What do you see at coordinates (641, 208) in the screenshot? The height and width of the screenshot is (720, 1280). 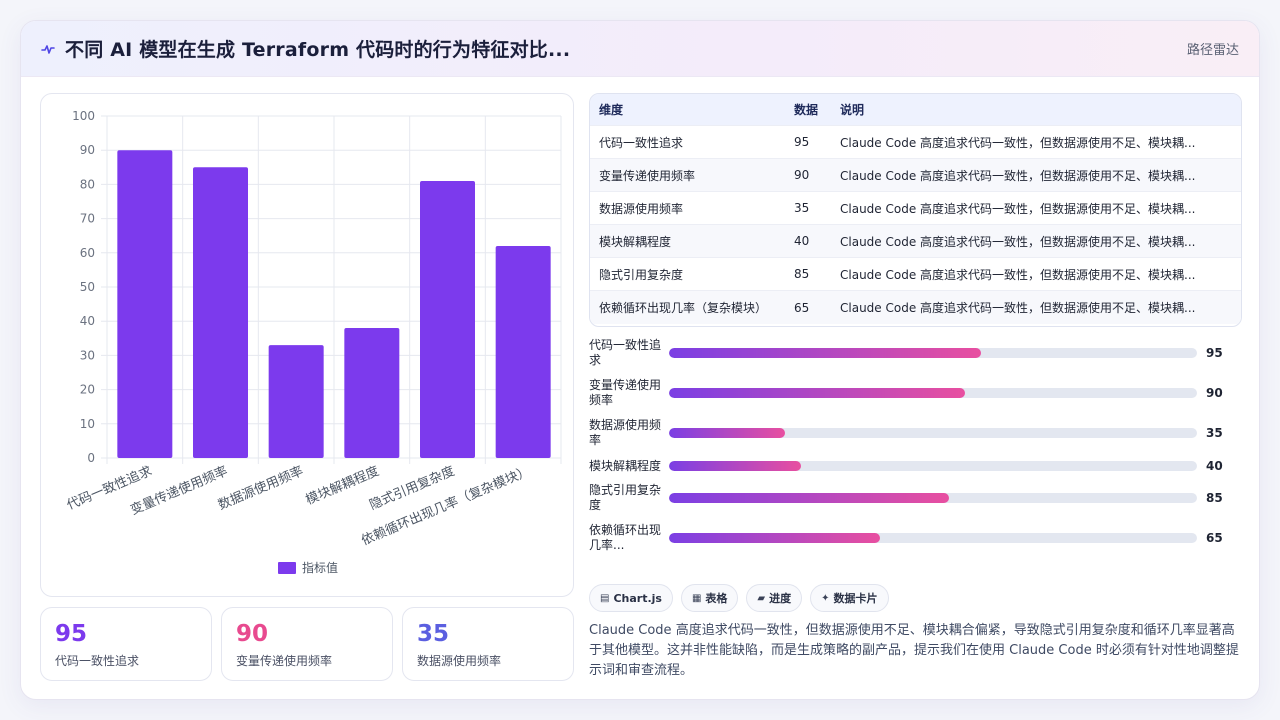 I see `table-cell-dimension: 数据源使用频率` at bounding box center [641, 208].